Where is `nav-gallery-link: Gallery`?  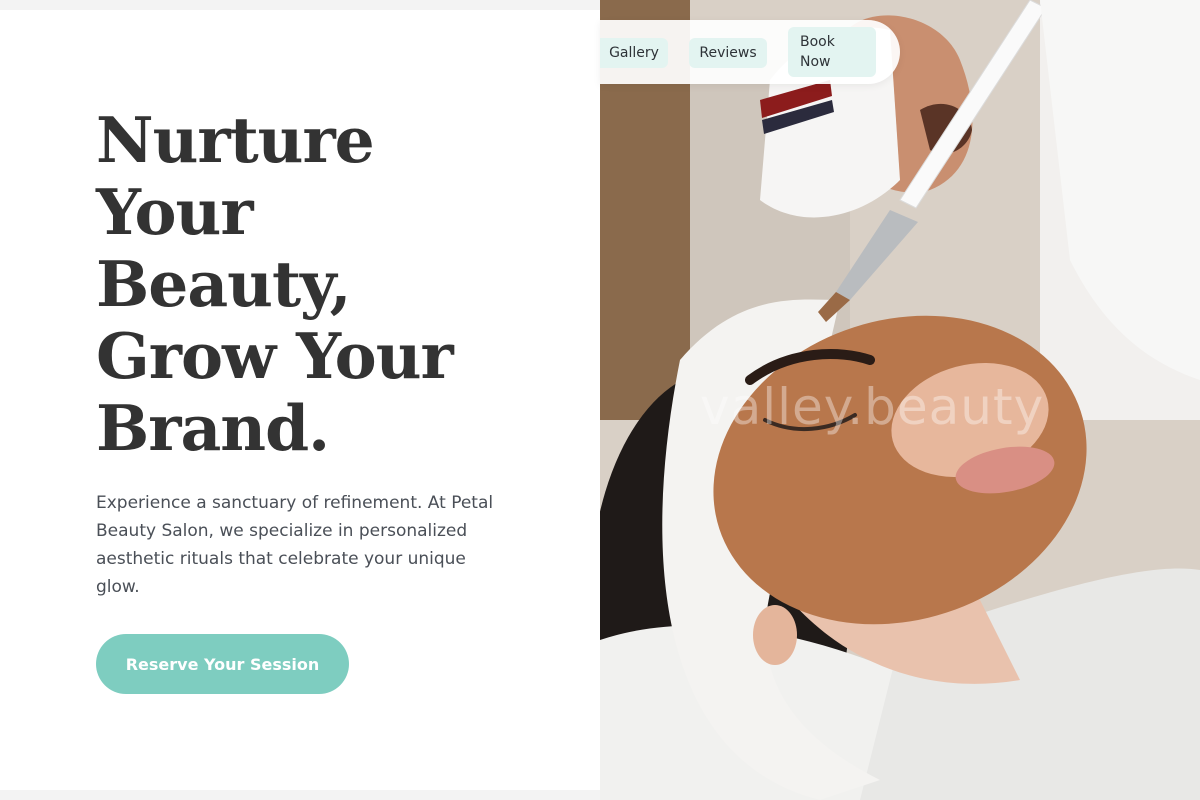
nav-gallery-link: Gallery is located at coordinates (634, 53).